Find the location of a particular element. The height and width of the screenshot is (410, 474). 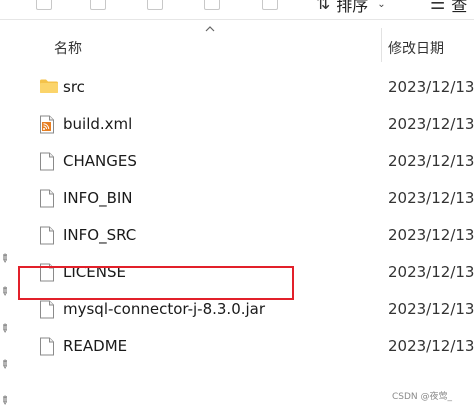

file-name: CHANGES is located at coordinates (100, 161).